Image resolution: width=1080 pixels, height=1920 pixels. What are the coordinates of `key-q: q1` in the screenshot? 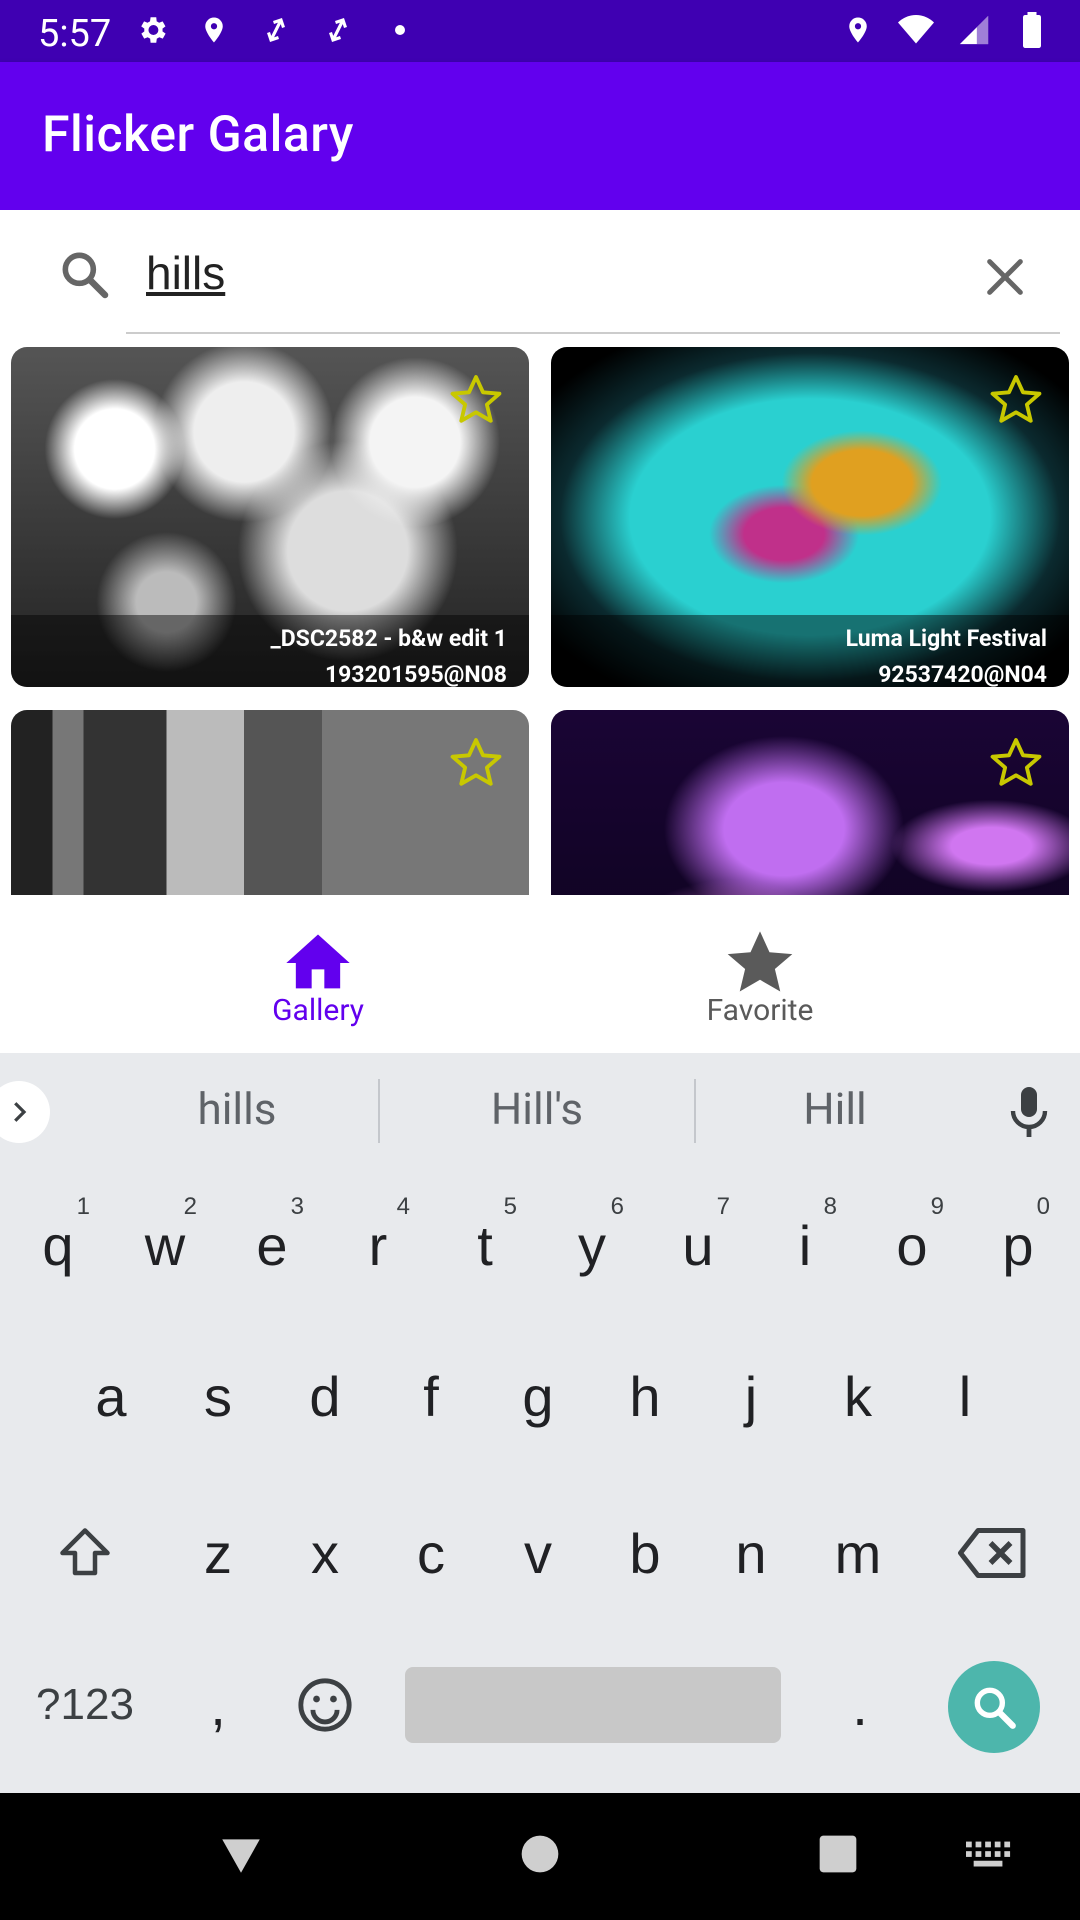 It's located at (58, 1245).